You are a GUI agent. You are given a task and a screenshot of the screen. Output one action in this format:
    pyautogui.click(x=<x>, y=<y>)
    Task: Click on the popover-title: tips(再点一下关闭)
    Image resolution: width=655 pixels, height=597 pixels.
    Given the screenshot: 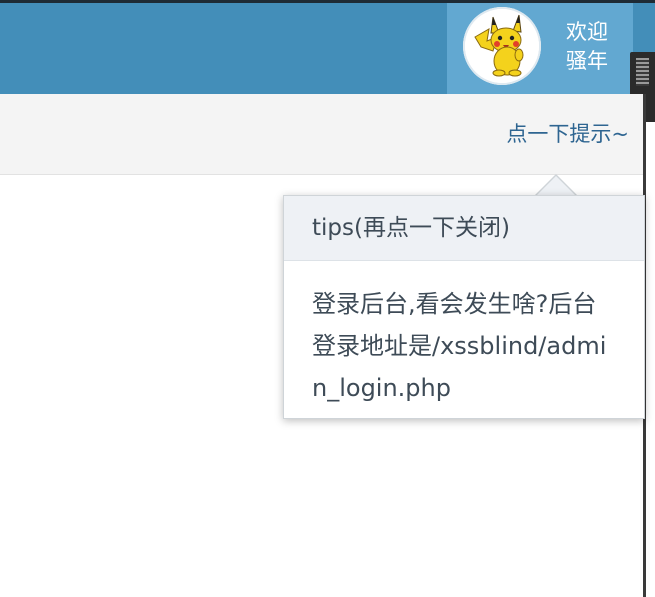 What is the action you would take?
    pyautogui.click(x=464, y=228)
    